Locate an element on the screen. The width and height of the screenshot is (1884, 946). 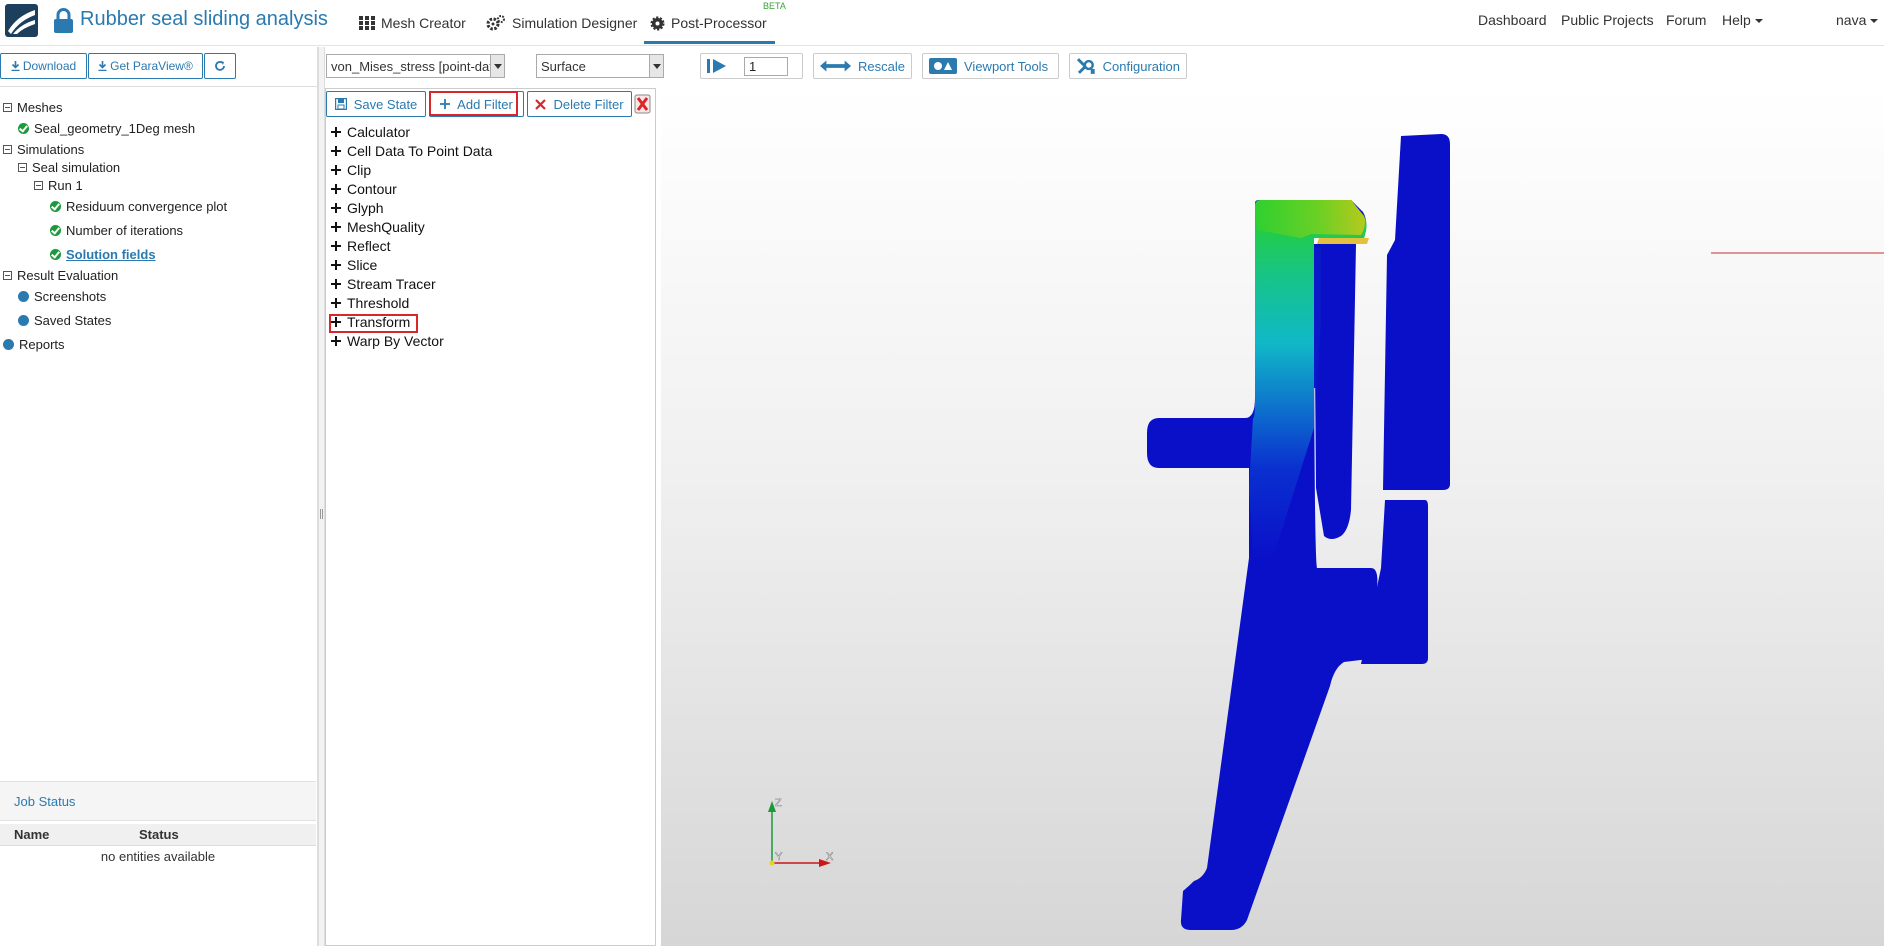
filter-item-clip: Clip is located at coordinates (351, 170).